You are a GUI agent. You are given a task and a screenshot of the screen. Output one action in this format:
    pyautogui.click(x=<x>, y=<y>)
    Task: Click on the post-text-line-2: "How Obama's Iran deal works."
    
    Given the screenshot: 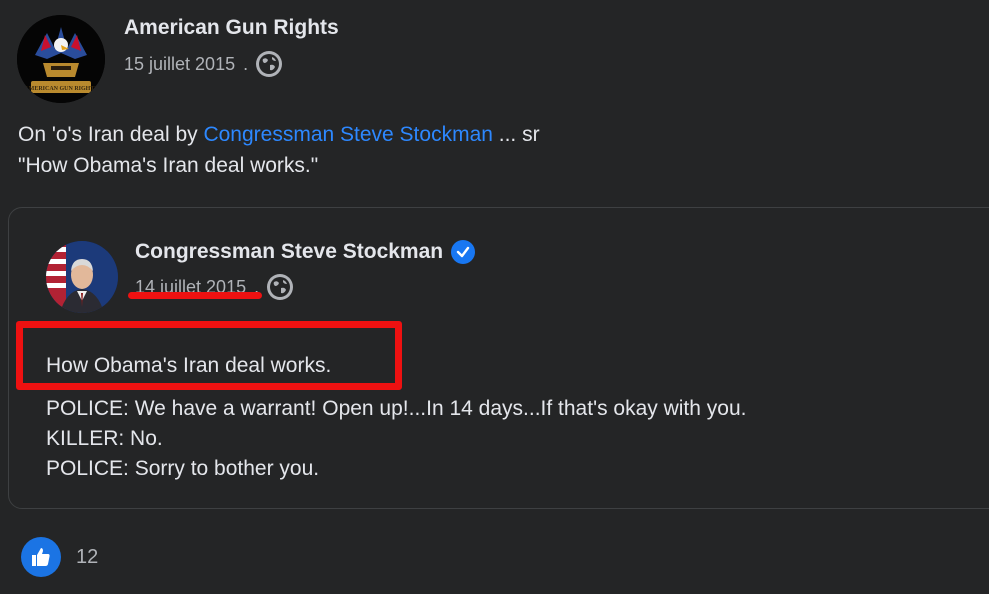 What is the action you would take?
    pyautogui.click(x=168, y=165)
    